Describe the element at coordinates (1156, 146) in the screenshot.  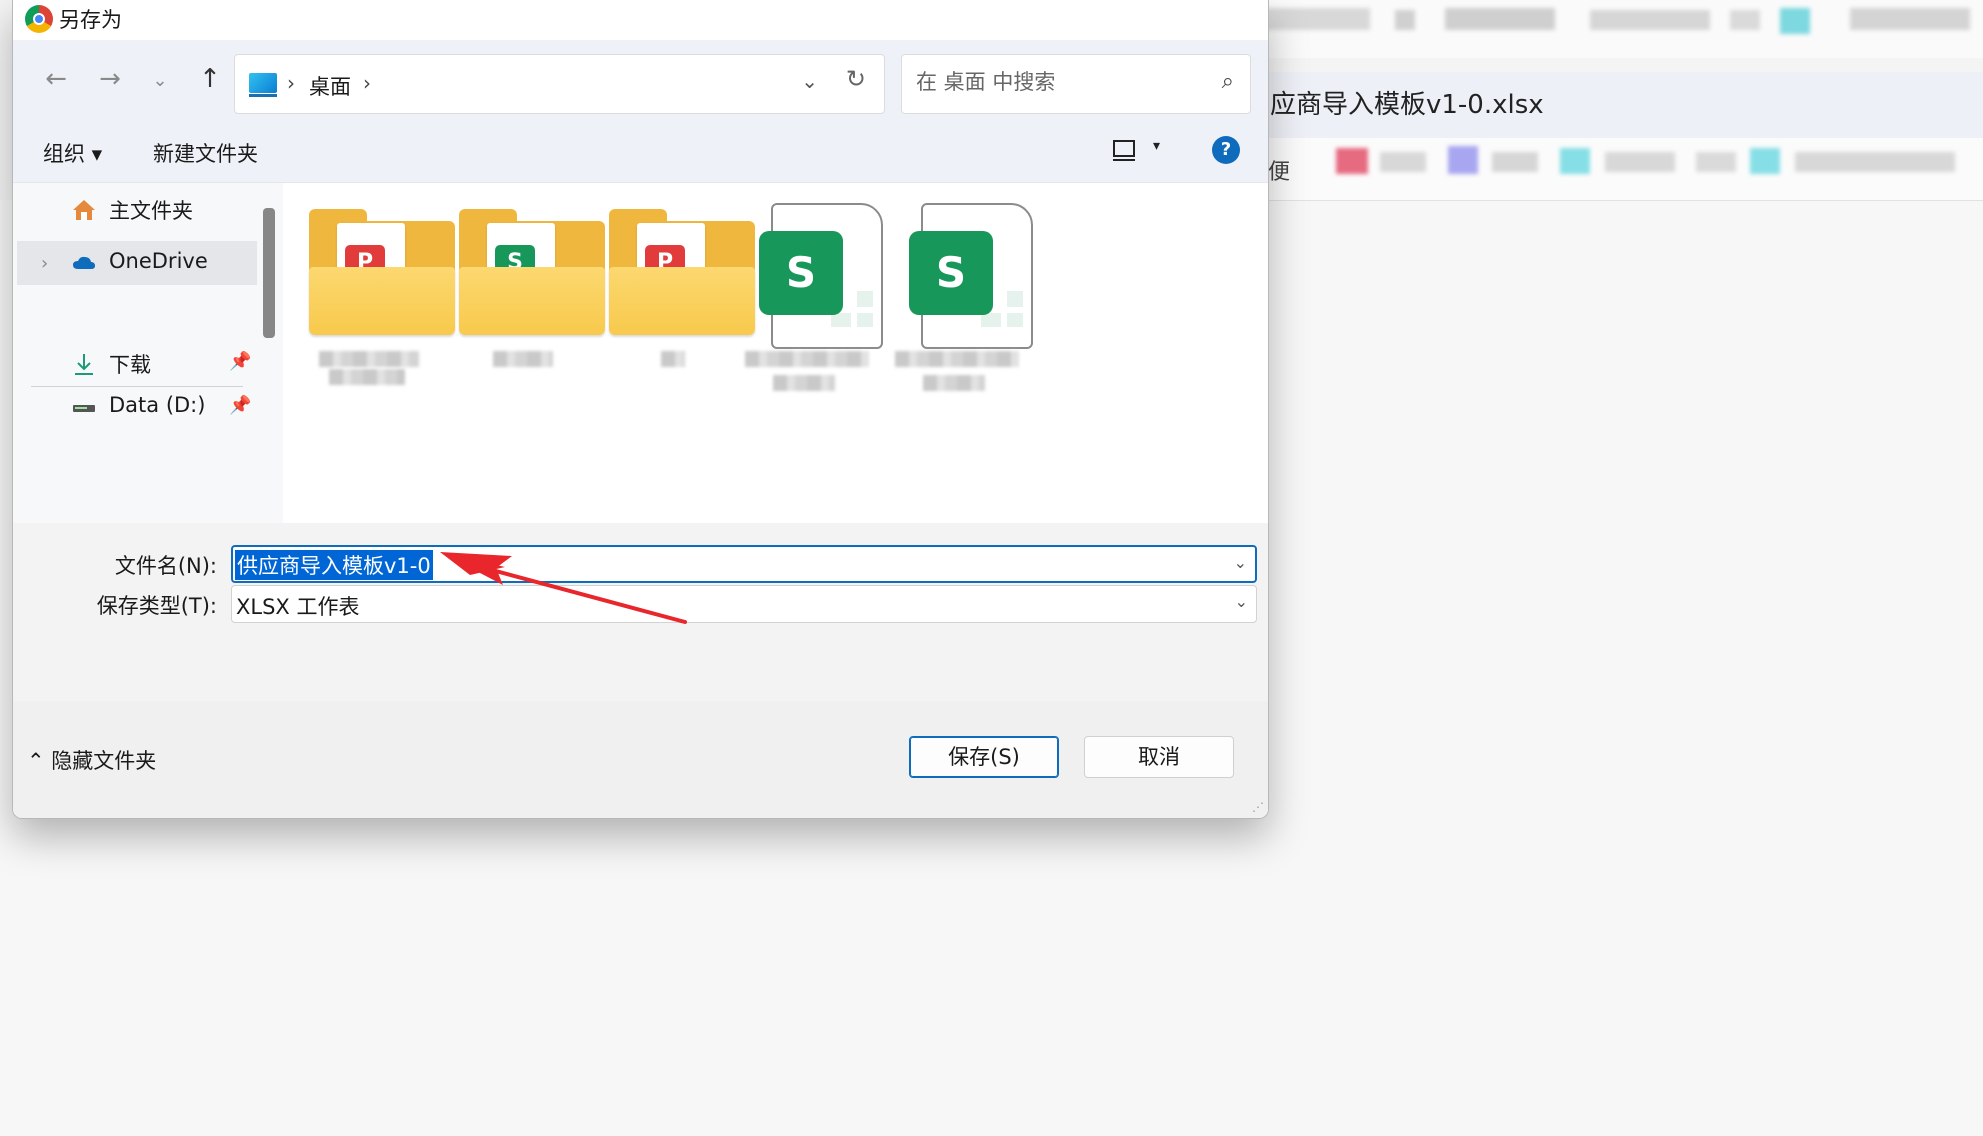
I see `view-mode-caret-icon: ▾` at that location.